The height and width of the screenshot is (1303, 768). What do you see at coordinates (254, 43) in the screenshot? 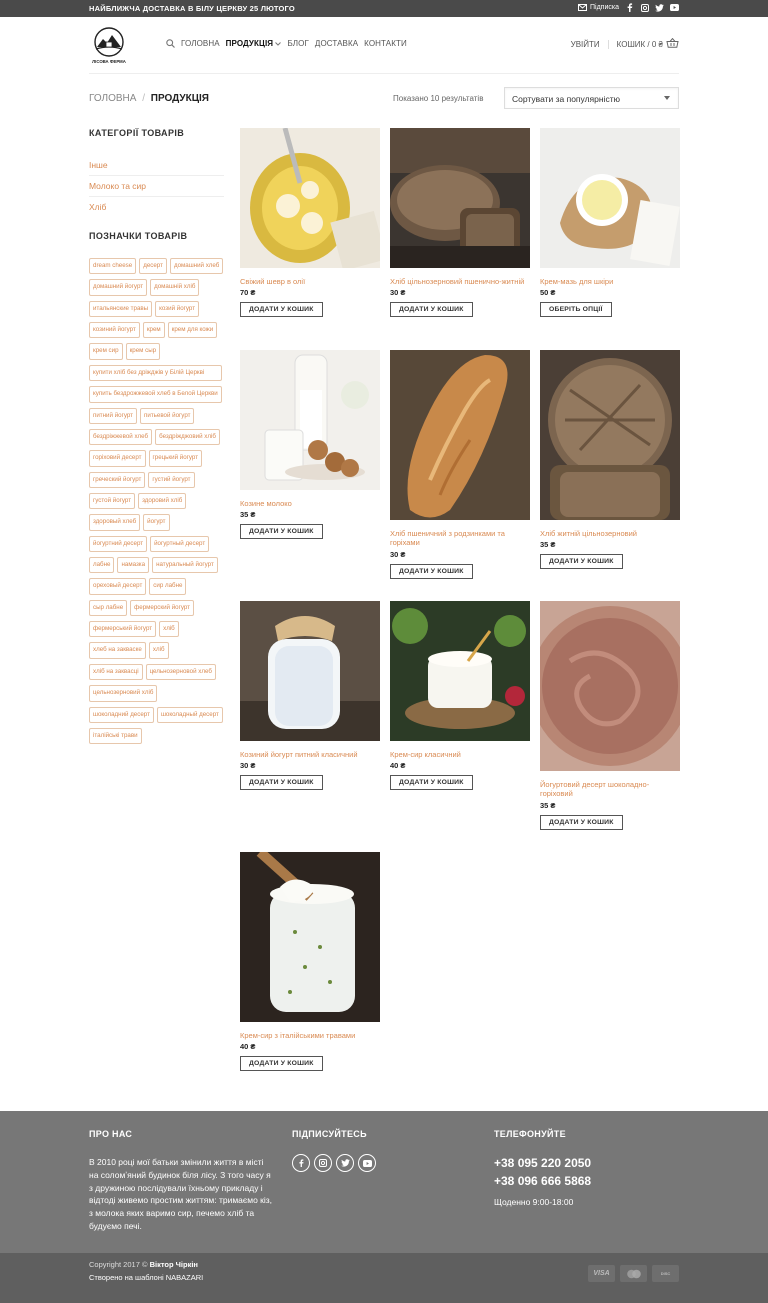
I see `nav-item-products: ПРОДУКЦІЯ` at bounding box center [254, 43].